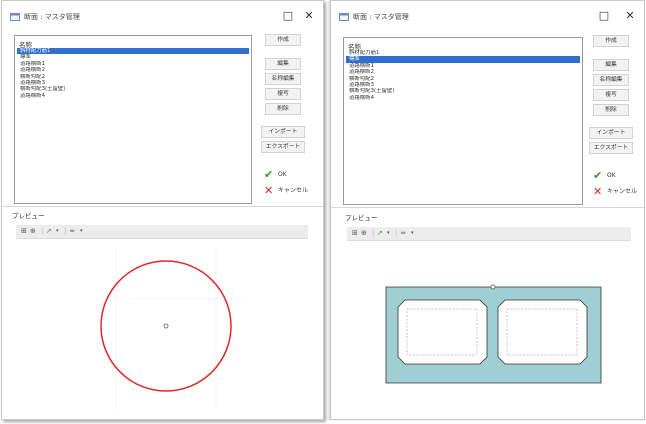 Image resolution: width=646 pixels, height=424 pixels. I want to click on center-point-marker, so click(166, 326).